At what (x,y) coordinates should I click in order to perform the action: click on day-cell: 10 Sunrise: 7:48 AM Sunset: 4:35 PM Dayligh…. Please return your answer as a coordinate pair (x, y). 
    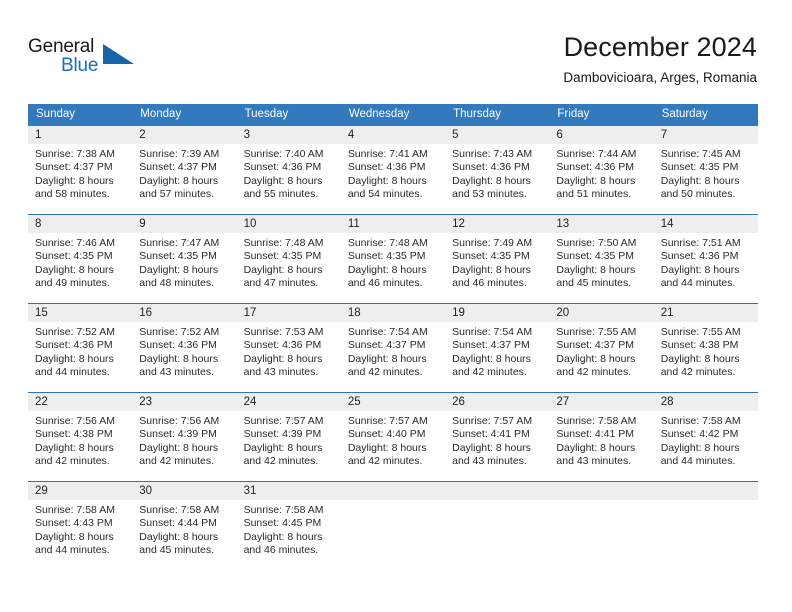
    Looking at the image, I should click on (288, 259).